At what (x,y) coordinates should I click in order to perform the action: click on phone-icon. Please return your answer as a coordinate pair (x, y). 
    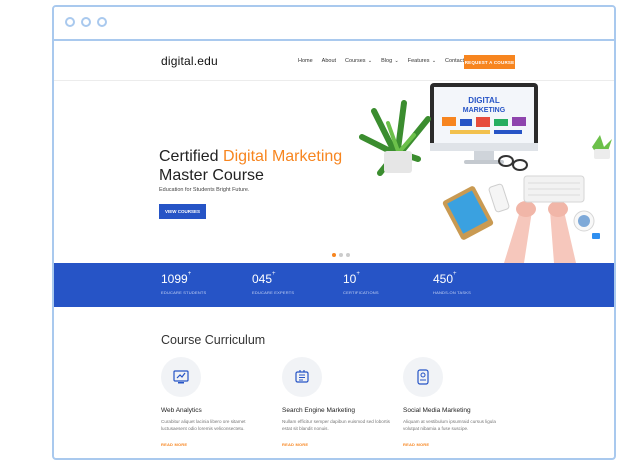
    Looking at the image, I should click on (499, 198).